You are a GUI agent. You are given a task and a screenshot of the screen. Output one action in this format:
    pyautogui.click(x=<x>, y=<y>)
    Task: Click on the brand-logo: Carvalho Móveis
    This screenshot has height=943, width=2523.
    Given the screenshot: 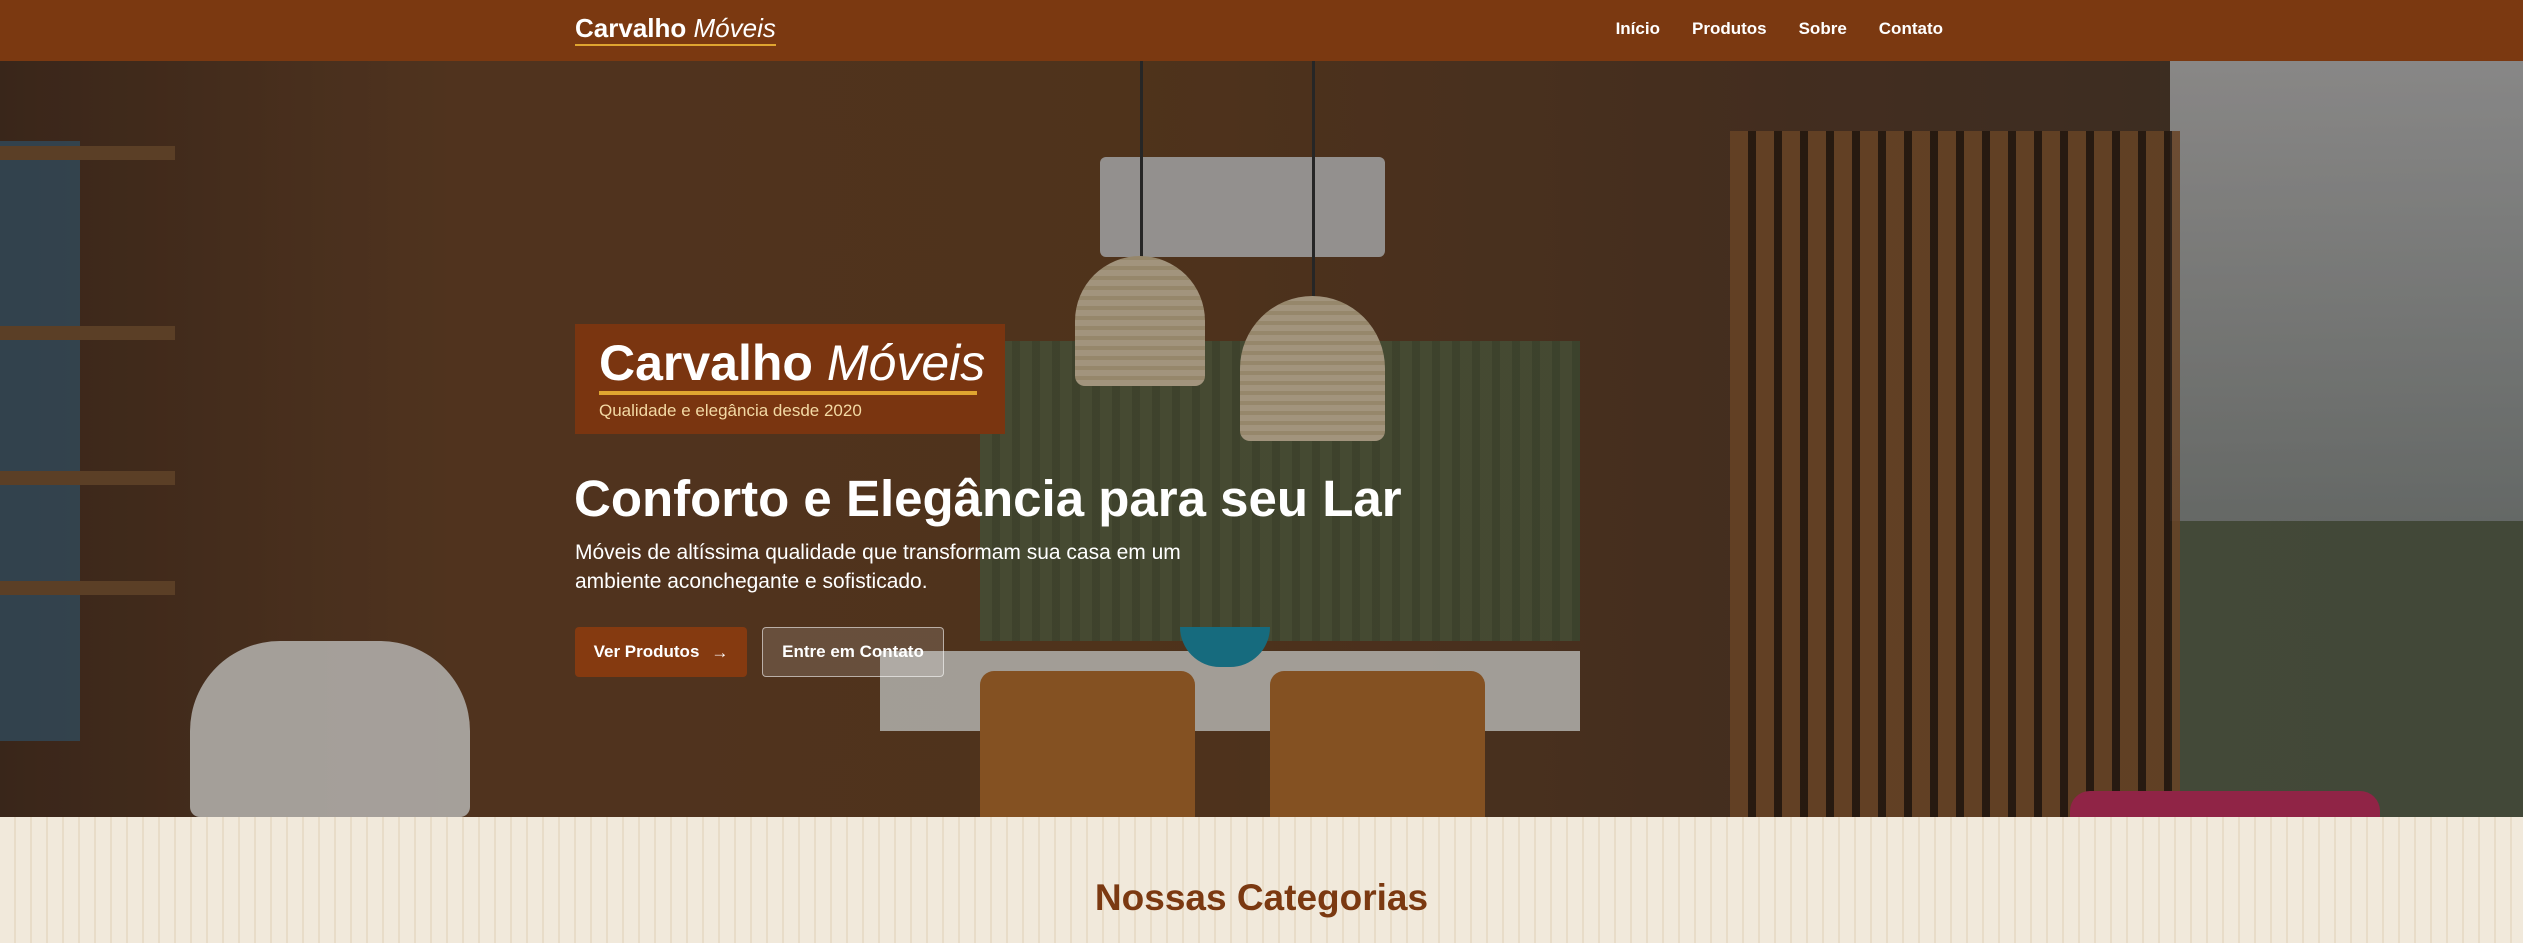 What is the action you would take?
    pyautogui.click(x=675, y=29)
    